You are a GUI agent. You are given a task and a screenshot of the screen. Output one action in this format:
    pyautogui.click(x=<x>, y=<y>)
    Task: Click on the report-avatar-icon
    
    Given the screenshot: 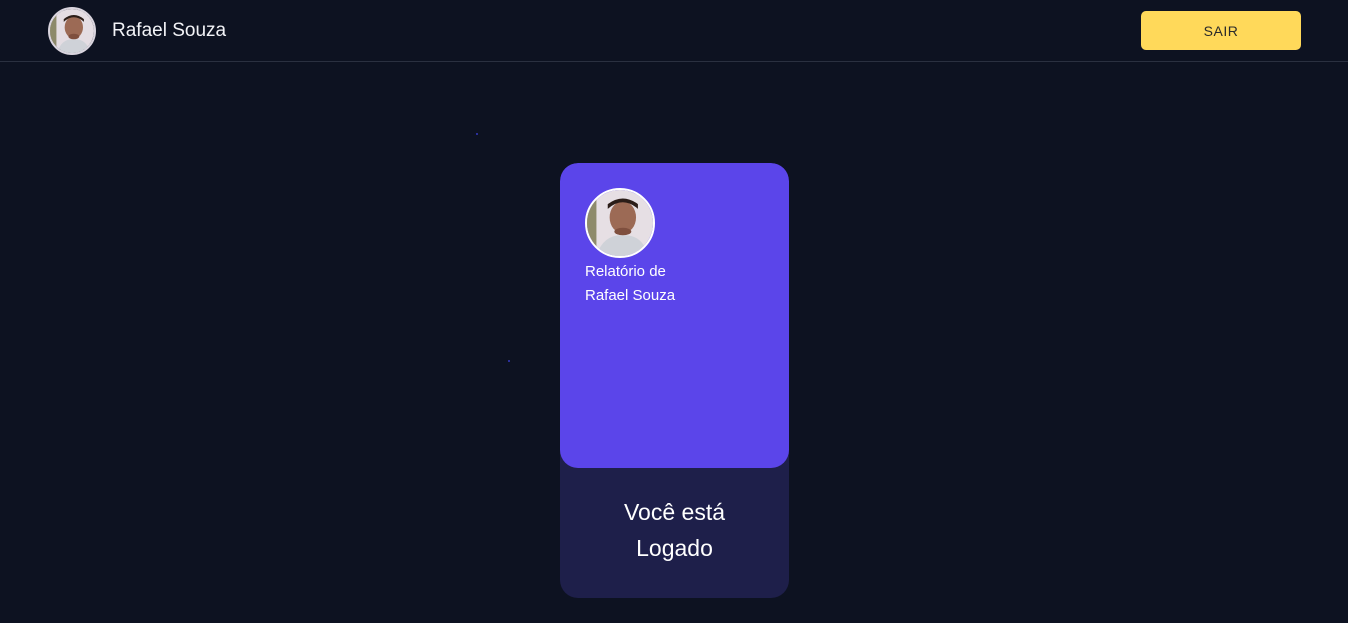 What is the action you would take?
    pyautogui.click(x=620, y=223)
    